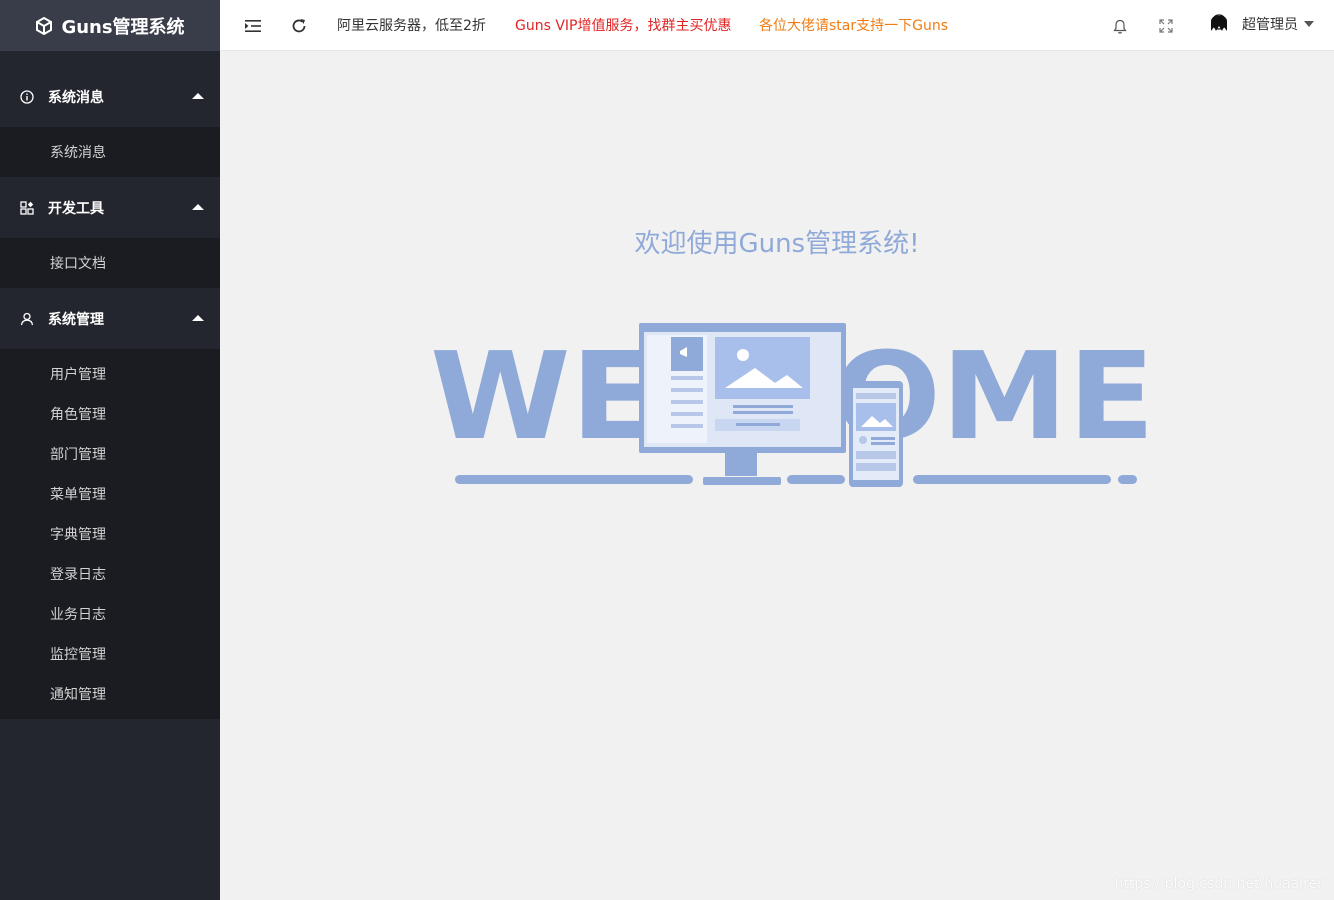  What do you see at coordinates (110, 96) in the screenshot?
I see `menu-group-system-messages: 系统消息` at bounding box center [110, 96].